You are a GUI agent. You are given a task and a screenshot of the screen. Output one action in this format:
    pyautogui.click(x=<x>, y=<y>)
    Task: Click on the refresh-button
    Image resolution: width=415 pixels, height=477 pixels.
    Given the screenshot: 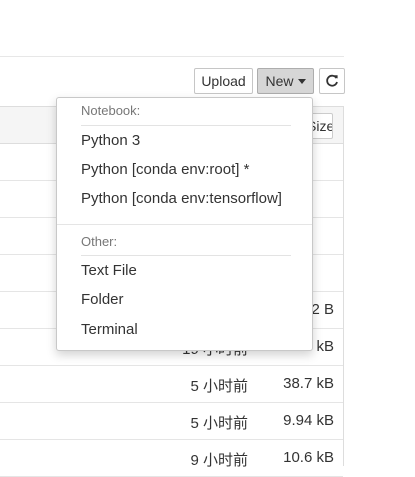 What is the action you would take?
    pyautogui.click(x=332, y=81)
    